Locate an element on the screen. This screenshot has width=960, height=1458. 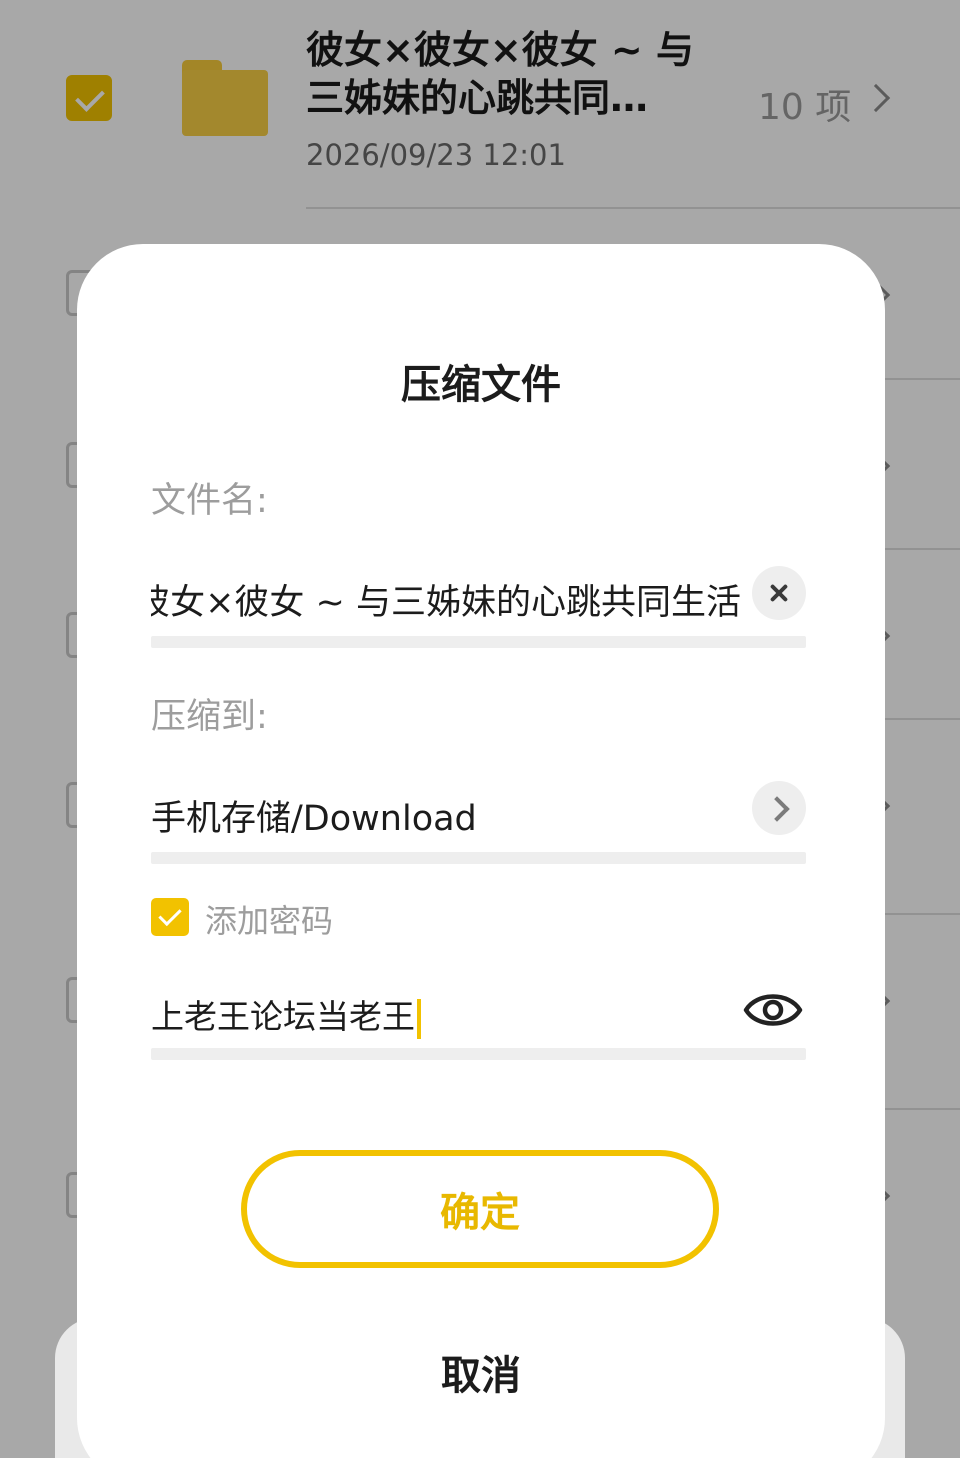
filename-field: 彼女×彼女 ~ 与三姊妹的心跳共同生活 is located at coordinates (478, 614).